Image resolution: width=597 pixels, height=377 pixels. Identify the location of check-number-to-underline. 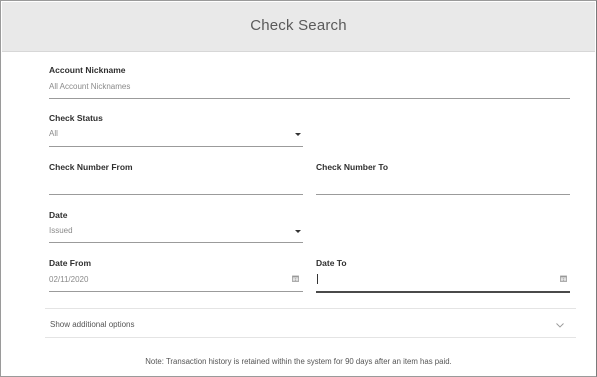
(443, 194).